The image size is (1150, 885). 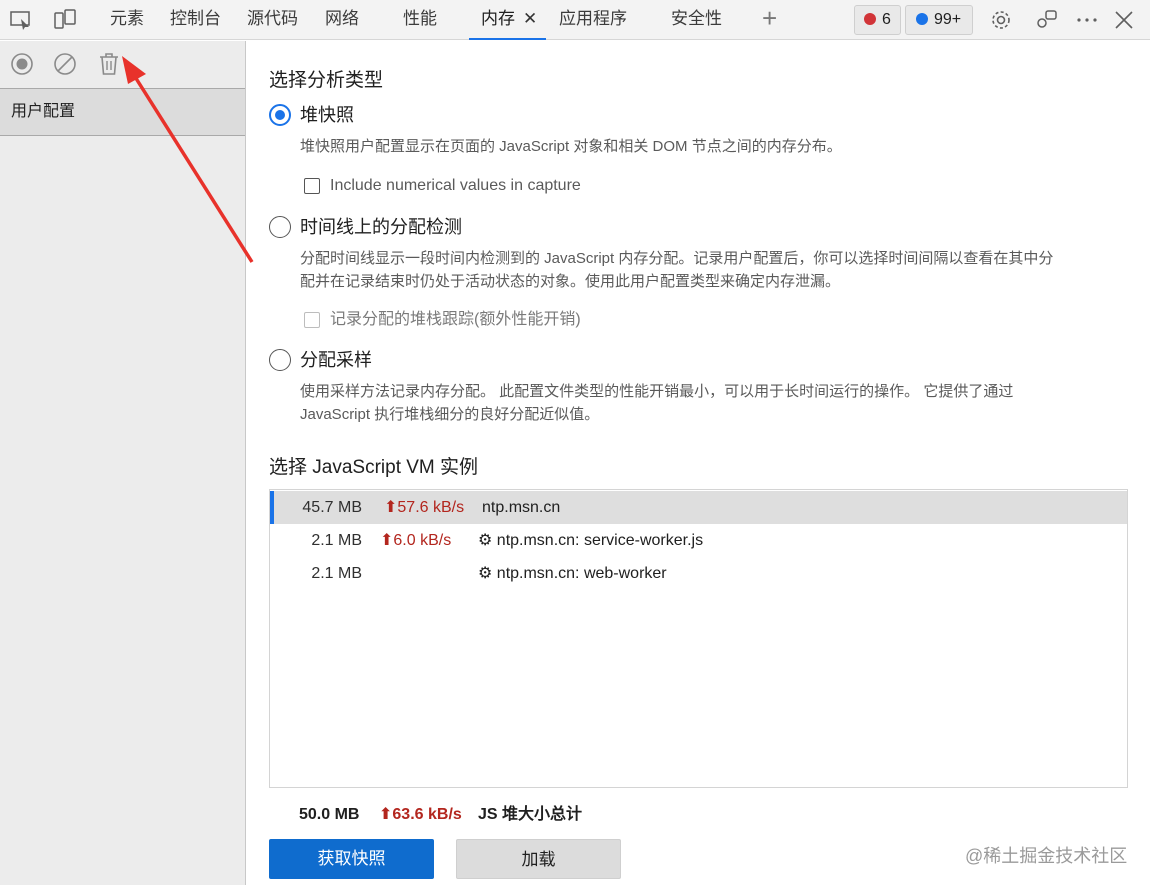 What do you see at coordinates (22, 64) in the screenshot?
I see `record-icon` at bounding box center [22, 64].